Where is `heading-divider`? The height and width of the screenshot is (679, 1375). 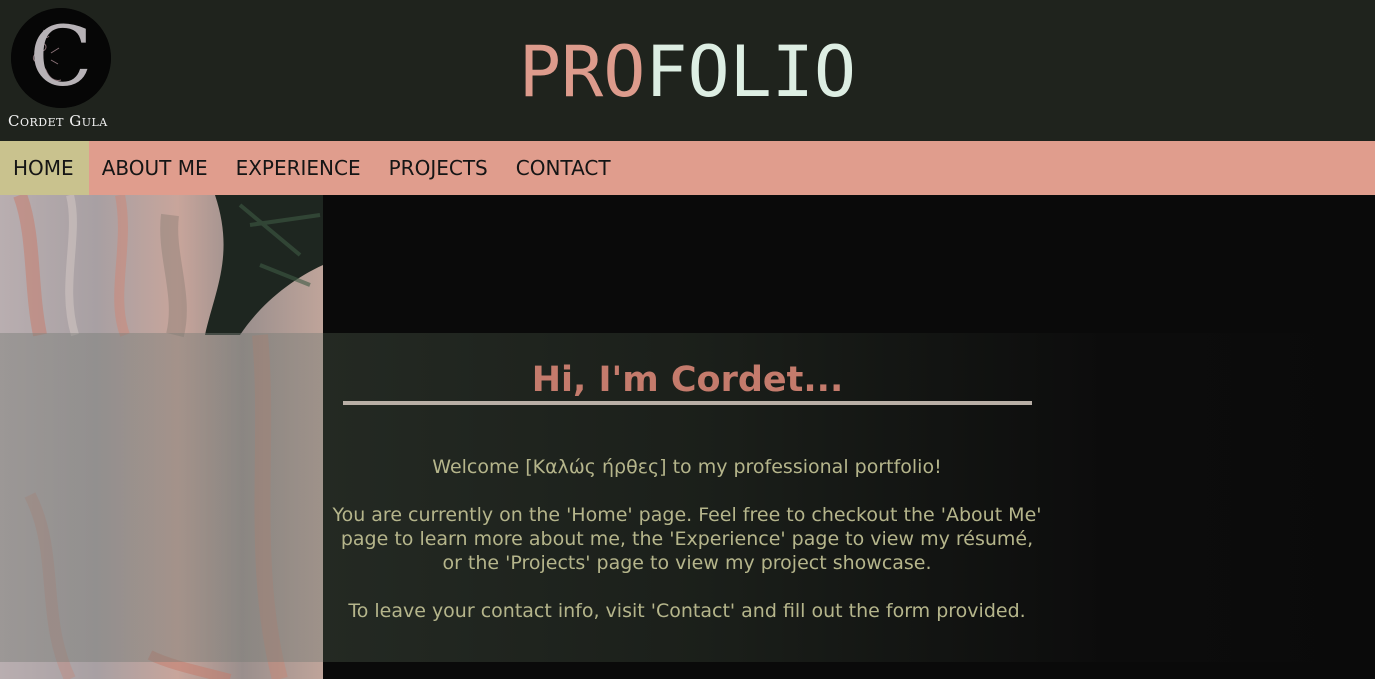 heading-divider is located at coordinates (687, 403).